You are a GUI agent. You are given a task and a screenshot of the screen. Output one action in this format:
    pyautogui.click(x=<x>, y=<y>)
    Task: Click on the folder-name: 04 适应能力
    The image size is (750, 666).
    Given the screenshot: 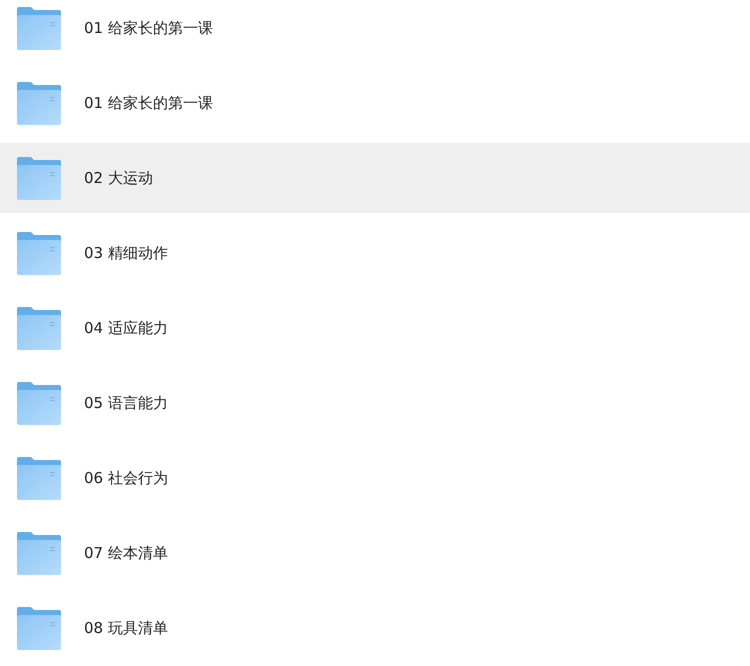 What is the action you would take?
    pyautogui.click(x=126, y=328)
    